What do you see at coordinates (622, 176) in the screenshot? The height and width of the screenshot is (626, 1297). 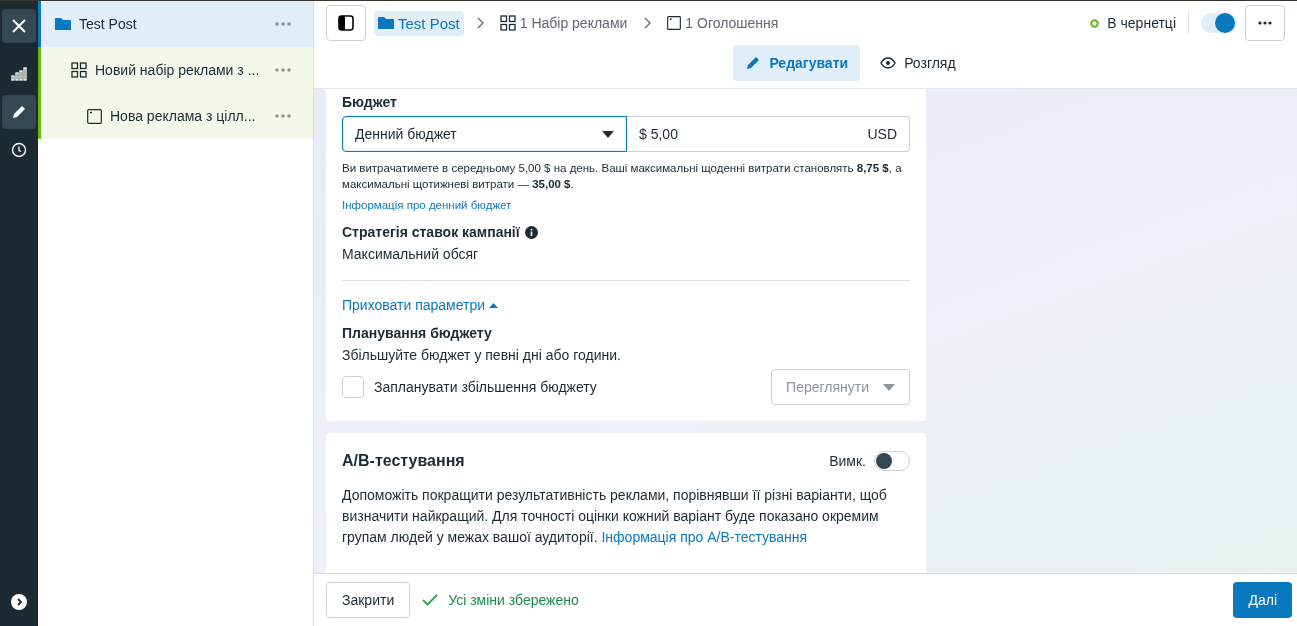 I see `budget-note: Ви витрачатимете в середньому 5,00 $ на день. Ваші максимальні щоденні витрати становлять 8,75 $, а максимальні щотижневі витрати — 35,00 $.` at bounding box center [622, 176].